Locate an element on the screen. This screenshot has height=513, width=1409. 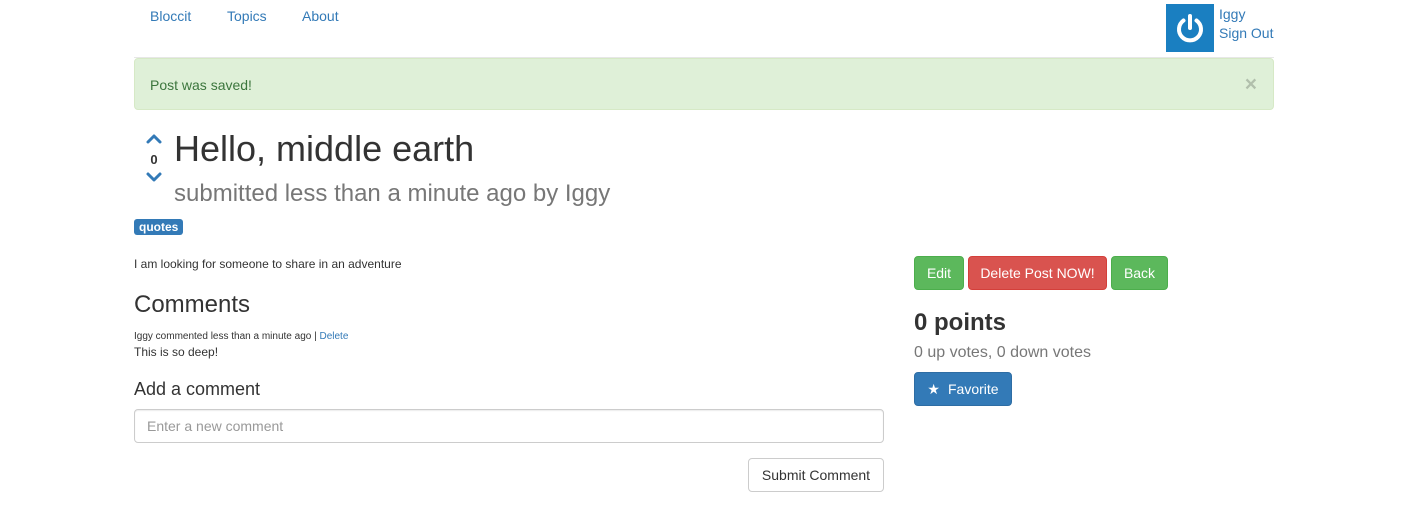
success-alert: Post was saved! × is located at coordinates (704, 84).